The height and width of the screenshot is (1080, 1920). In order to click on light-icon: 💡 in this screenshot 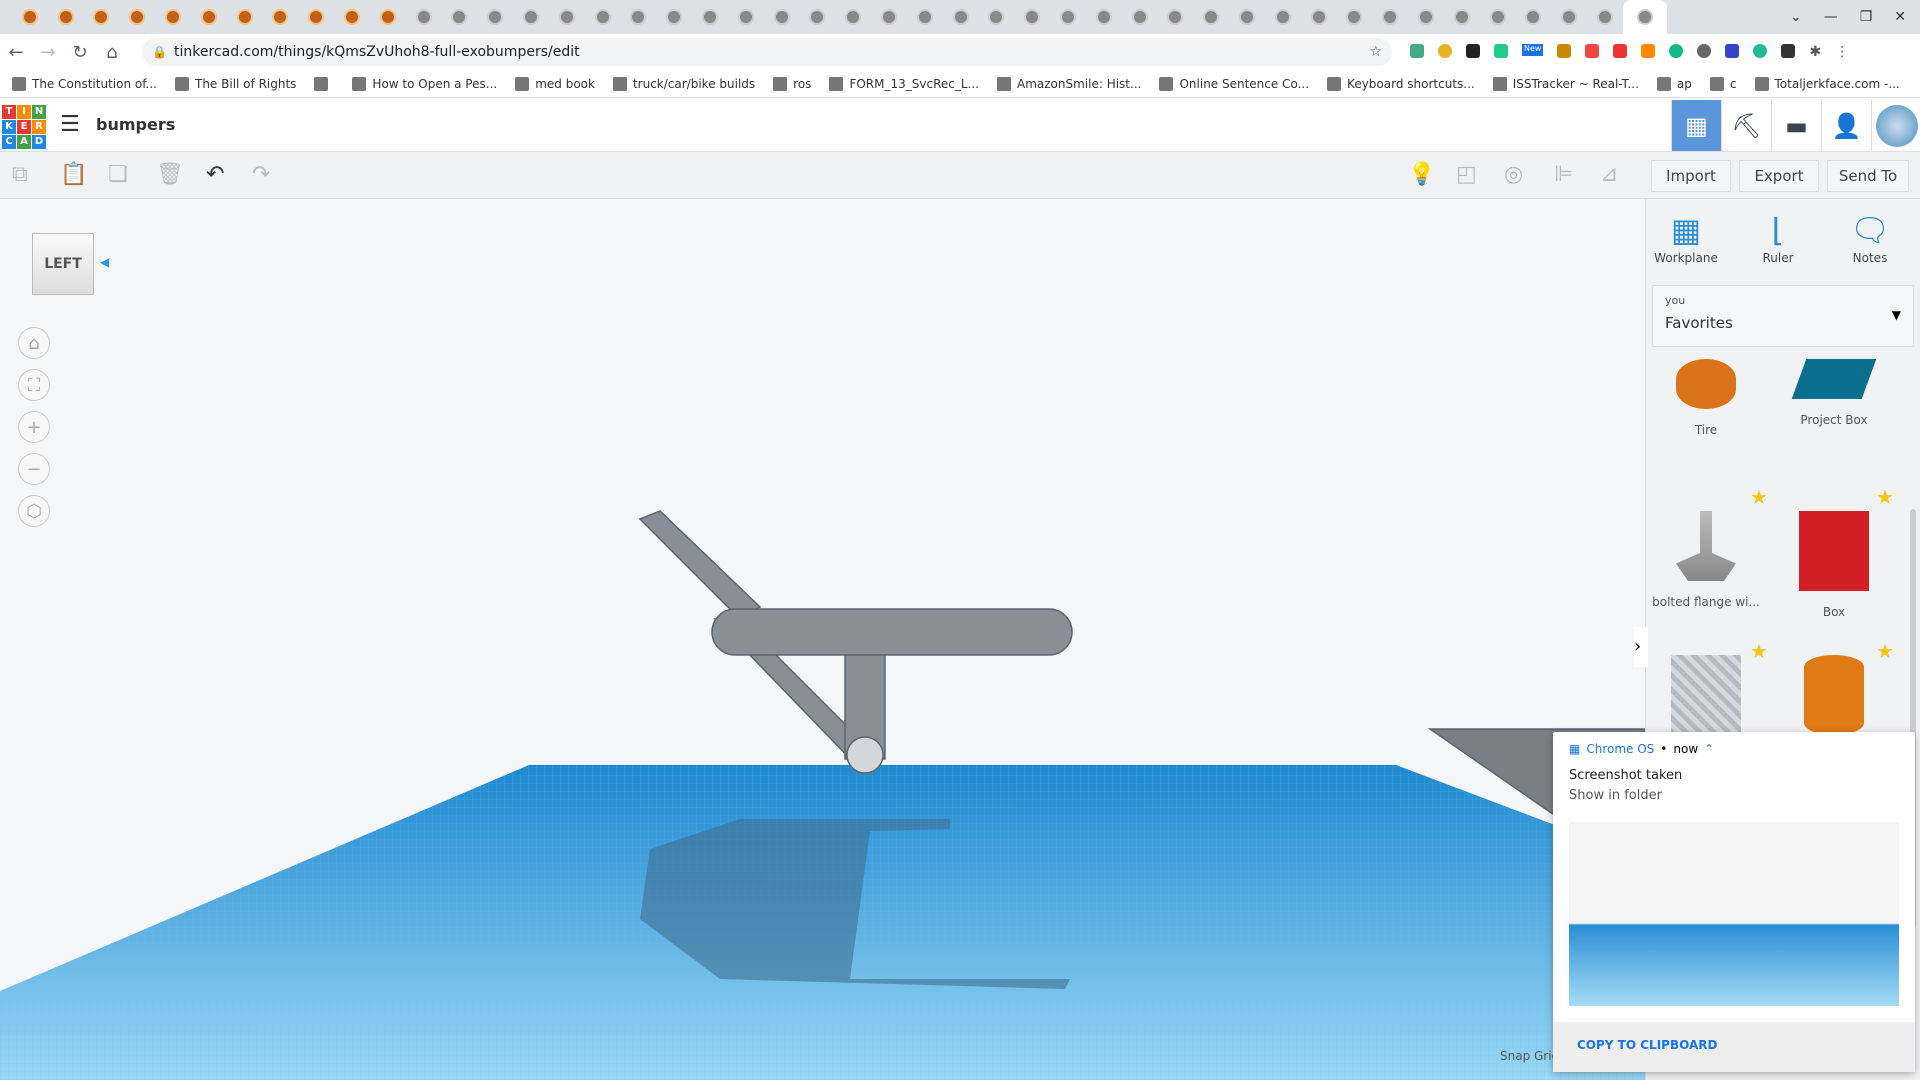, I will do `click(1421, 174)`.